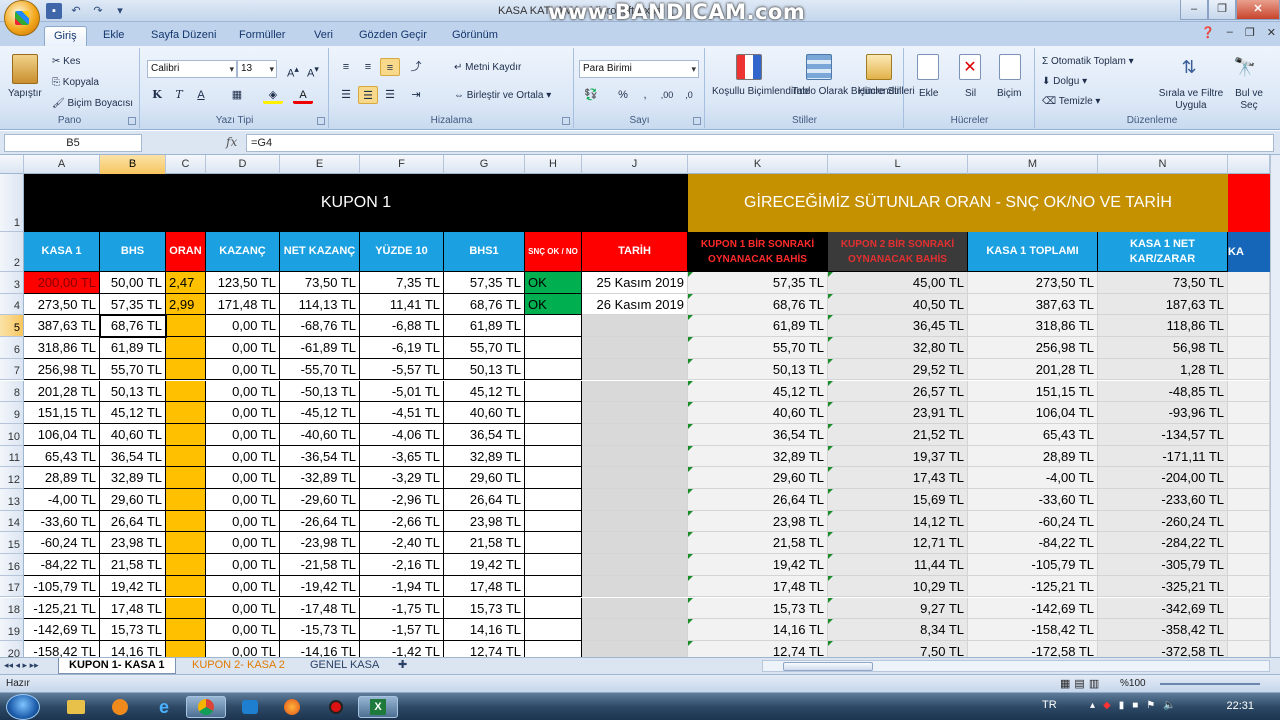 The height and width of the screenshot is (720, 1280). I want to click on cell-e15: -23,98 TL, so click(320, 543).